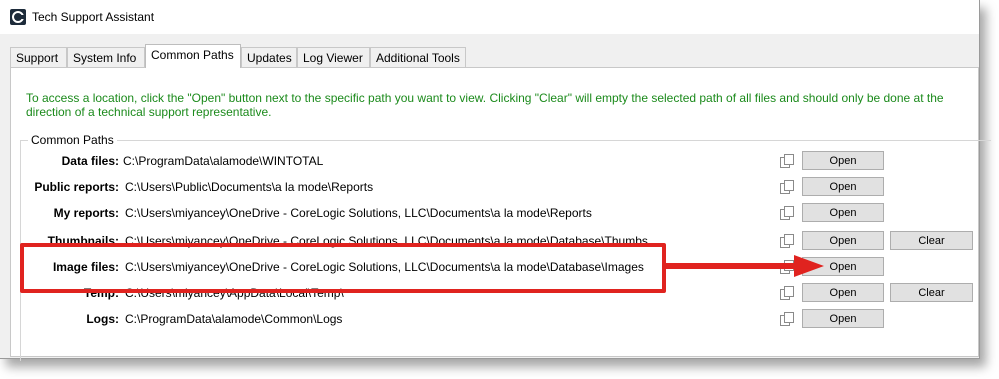 Image resolution: width=999 pixels, height=379 pixels. What do you see at coordinates (18, 17) in the screenshot?
I see `app-logo-icon` at bounding box center [18, 17].